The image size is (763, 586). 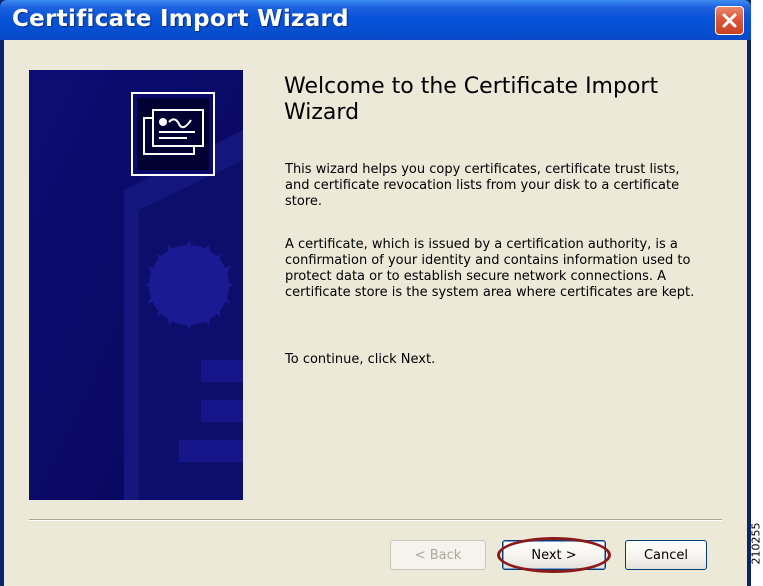 I want to click on close-button, so click(x=729, y=20).